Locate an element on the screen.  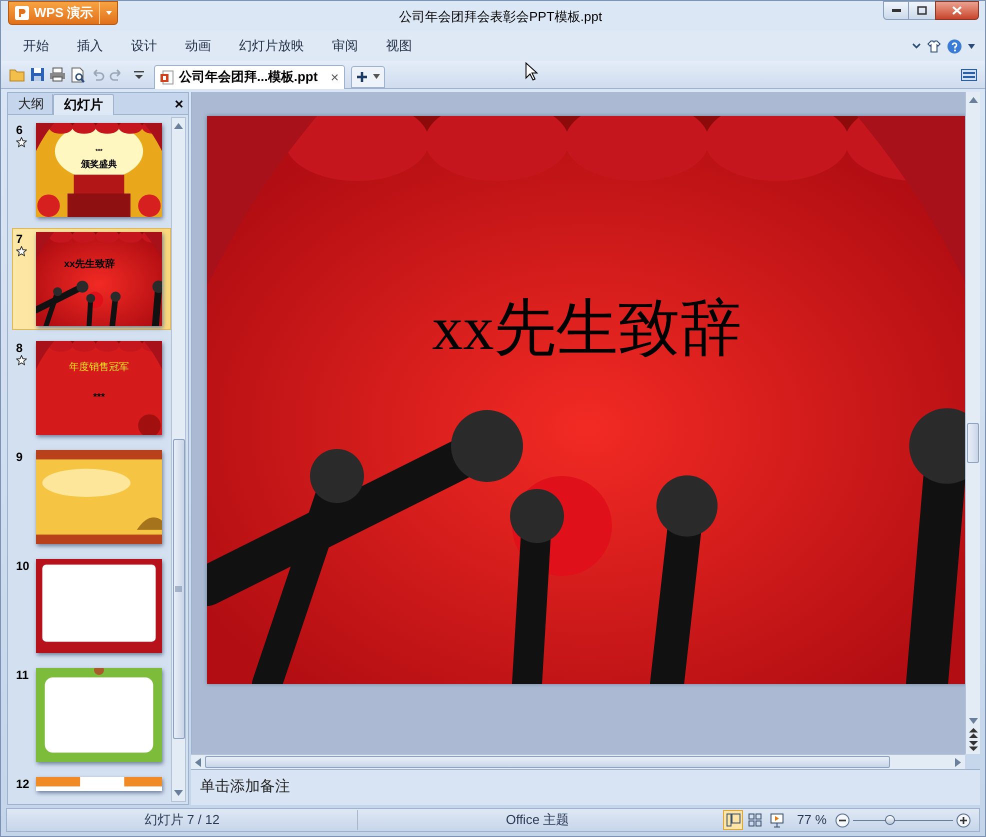
window-title: 公司年会团拜会表彰会PPT模板.ppt is located at coordinates (500, 17).